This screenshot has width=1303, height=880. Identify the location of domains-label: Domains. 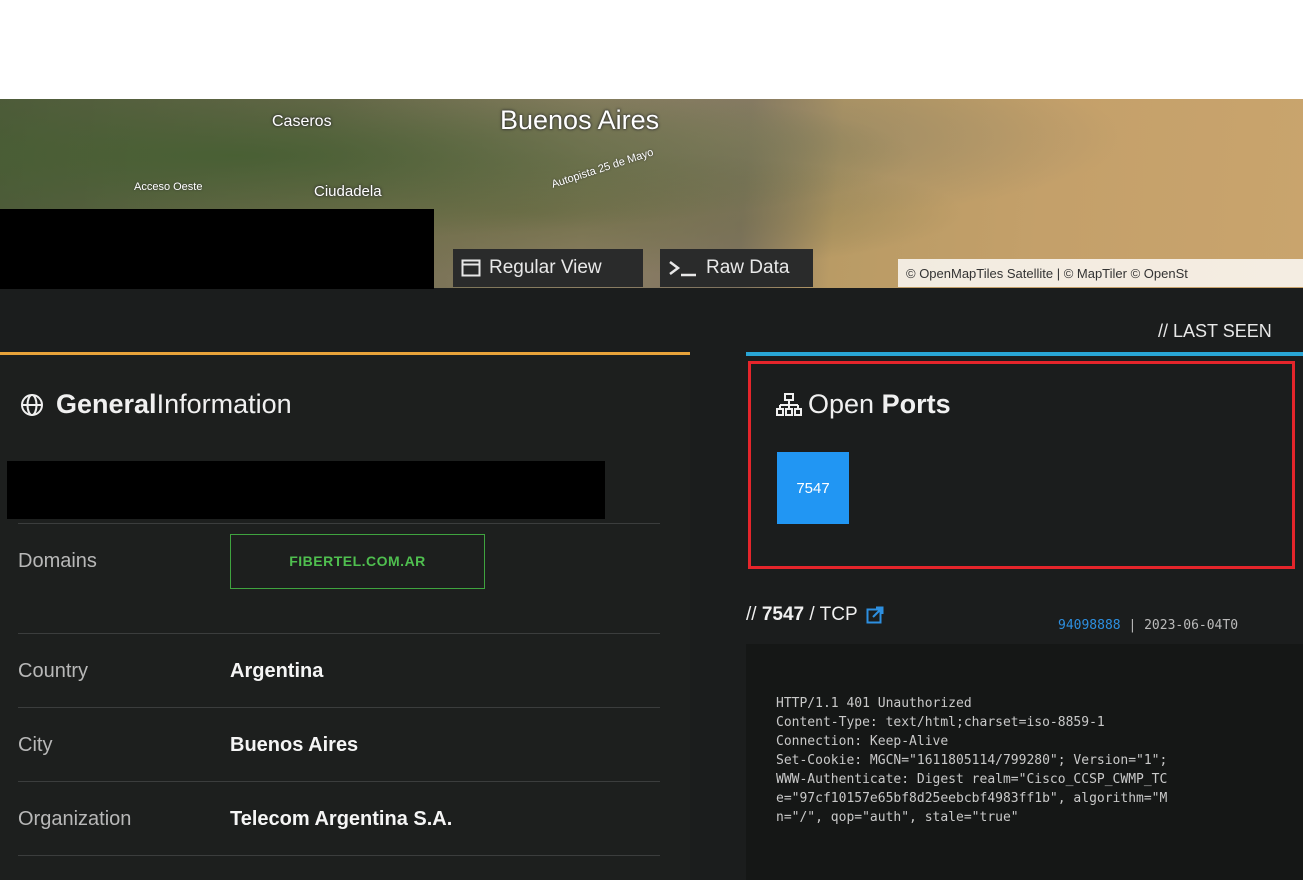
(57, 560).